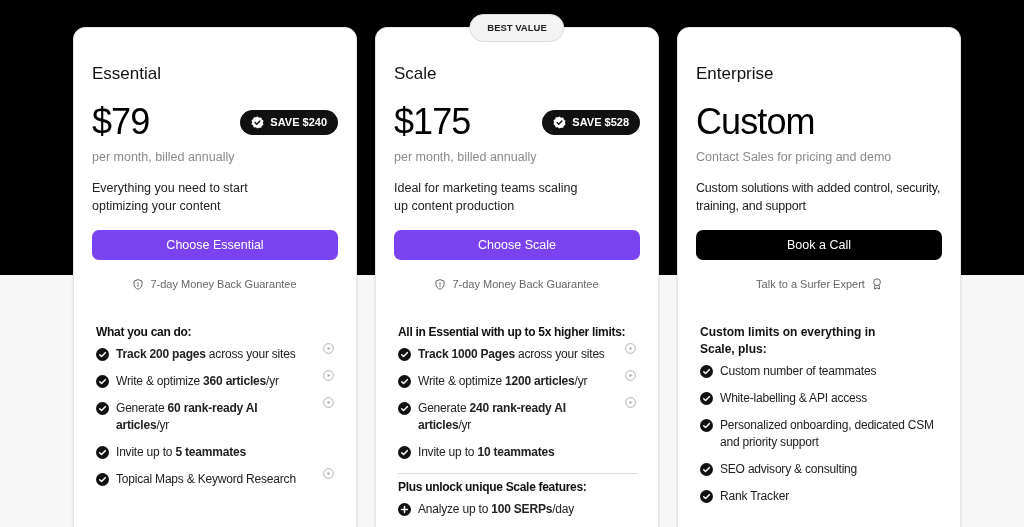 The height and width of the screenshot is (527, 1024). What do you see at coordinates (187, 417) in the screenshot?
I see `feature-text: Generate 60 rank-ready AI articles/yr` at bounding box center [187, 417].